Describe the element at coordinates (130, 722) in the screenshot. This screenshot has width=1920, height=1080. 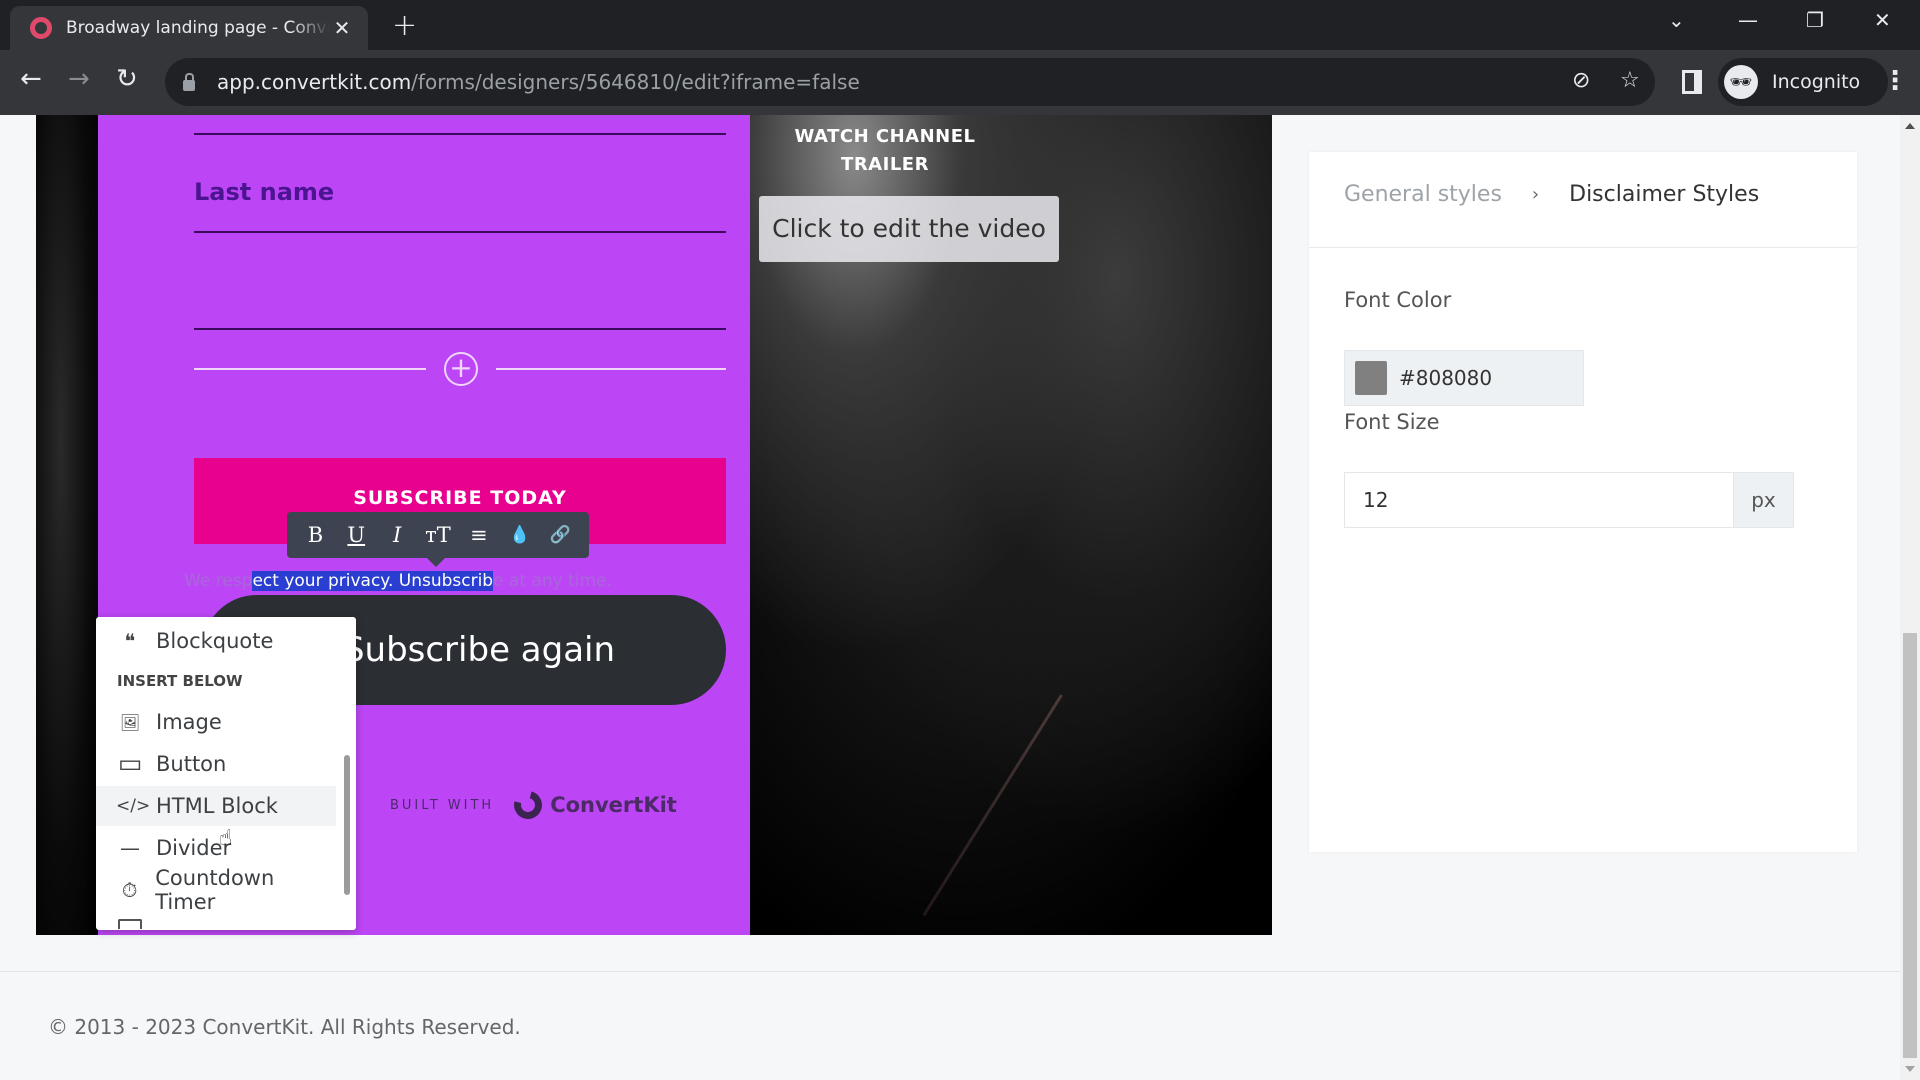
I see `image-icon: 🖼` at that location.